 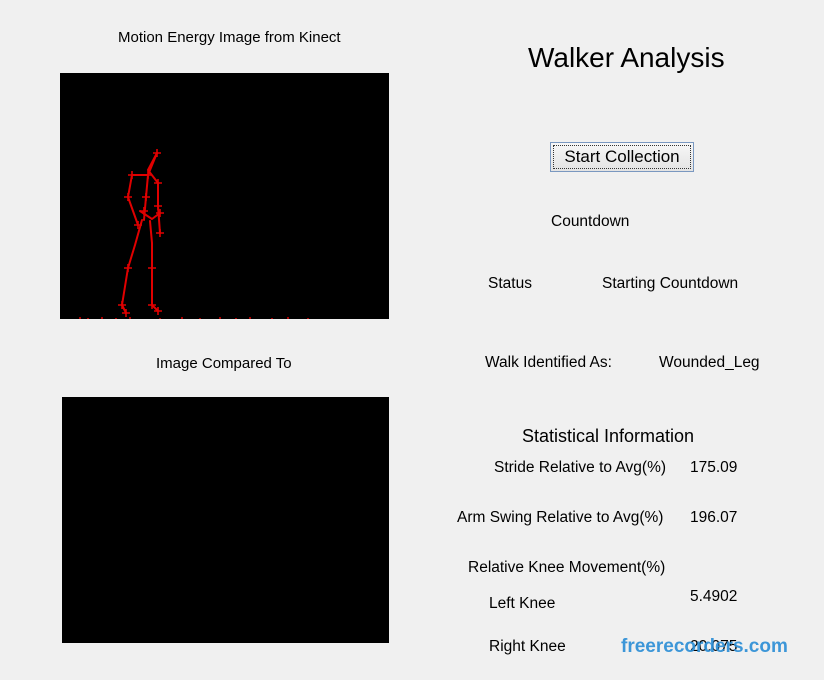 I want to click on statistics-heading: Statistical Information, so click(x=608, y=436).